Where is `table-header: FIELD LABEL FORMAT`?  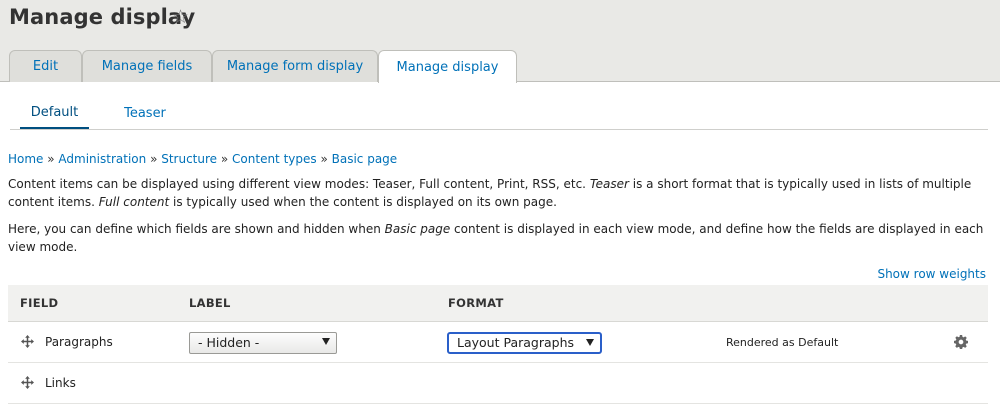
table-header: FIELD LABEL FORMAT is located at coordinates (498, 303).